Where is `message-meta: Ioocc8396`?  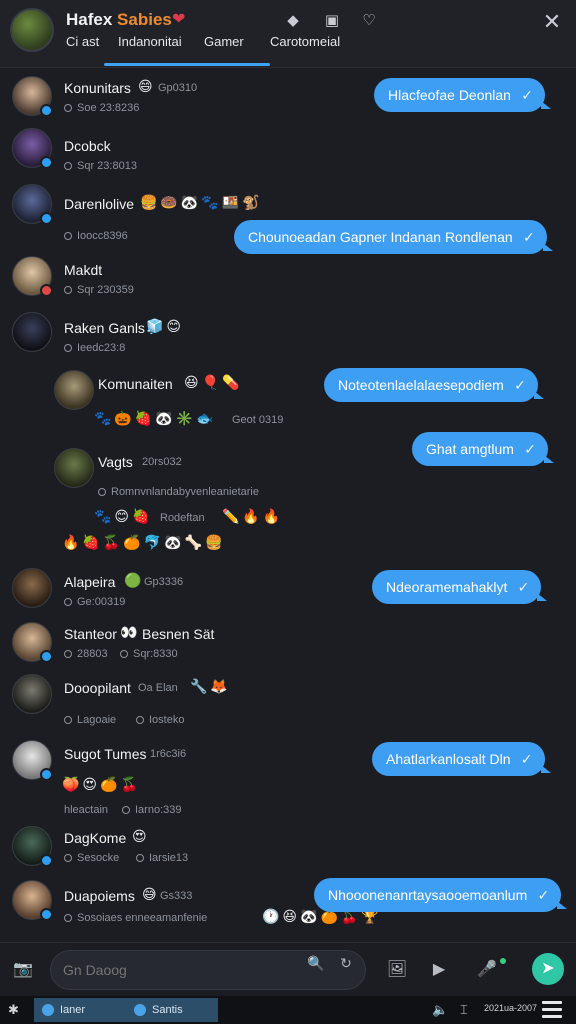 message-meta: Ioocc8396 is located at coordinates (96, 236).